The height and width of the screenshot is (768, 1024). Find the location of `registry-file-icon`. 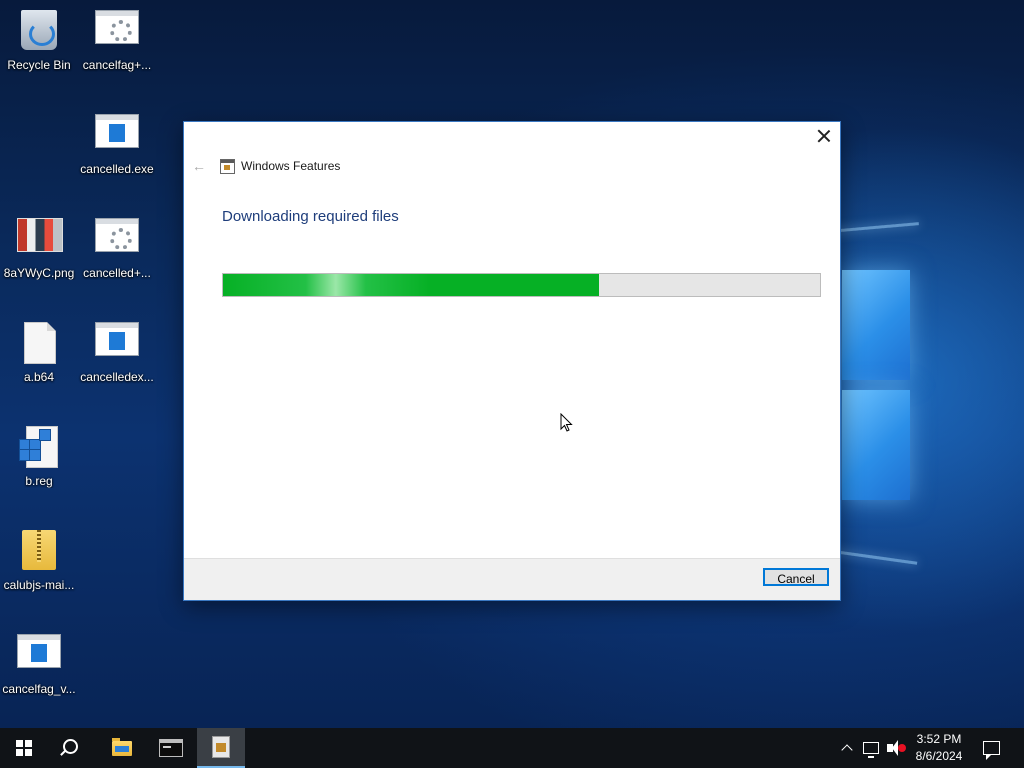

registry-file-icon is located at coordinates (38, 447).